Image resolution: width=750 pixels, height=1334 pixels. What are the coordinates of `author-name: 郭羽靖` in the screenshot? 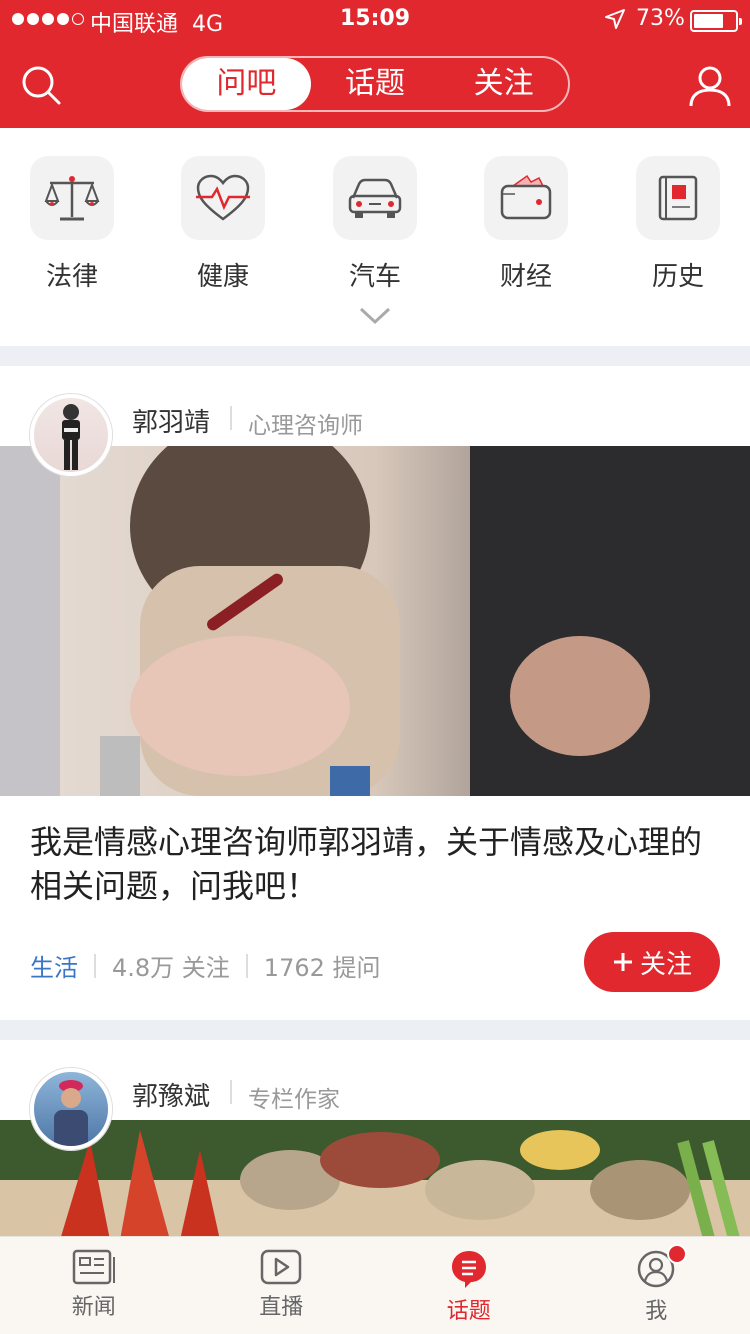 It's located at (171, 420).